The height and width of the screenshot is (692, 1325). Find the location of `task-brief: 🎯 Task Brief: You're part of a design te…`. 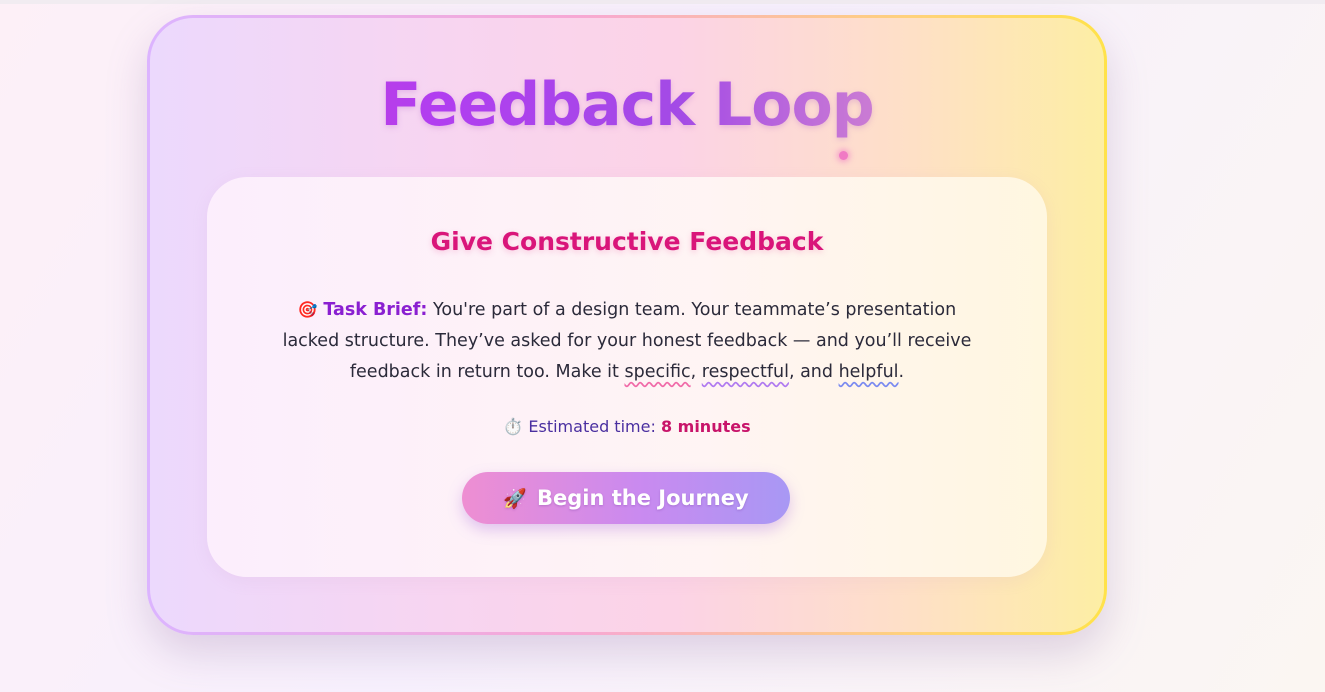

task-brief: 🎯 Task Brief: You're part of a design te… is located at coordinates (627, 341).